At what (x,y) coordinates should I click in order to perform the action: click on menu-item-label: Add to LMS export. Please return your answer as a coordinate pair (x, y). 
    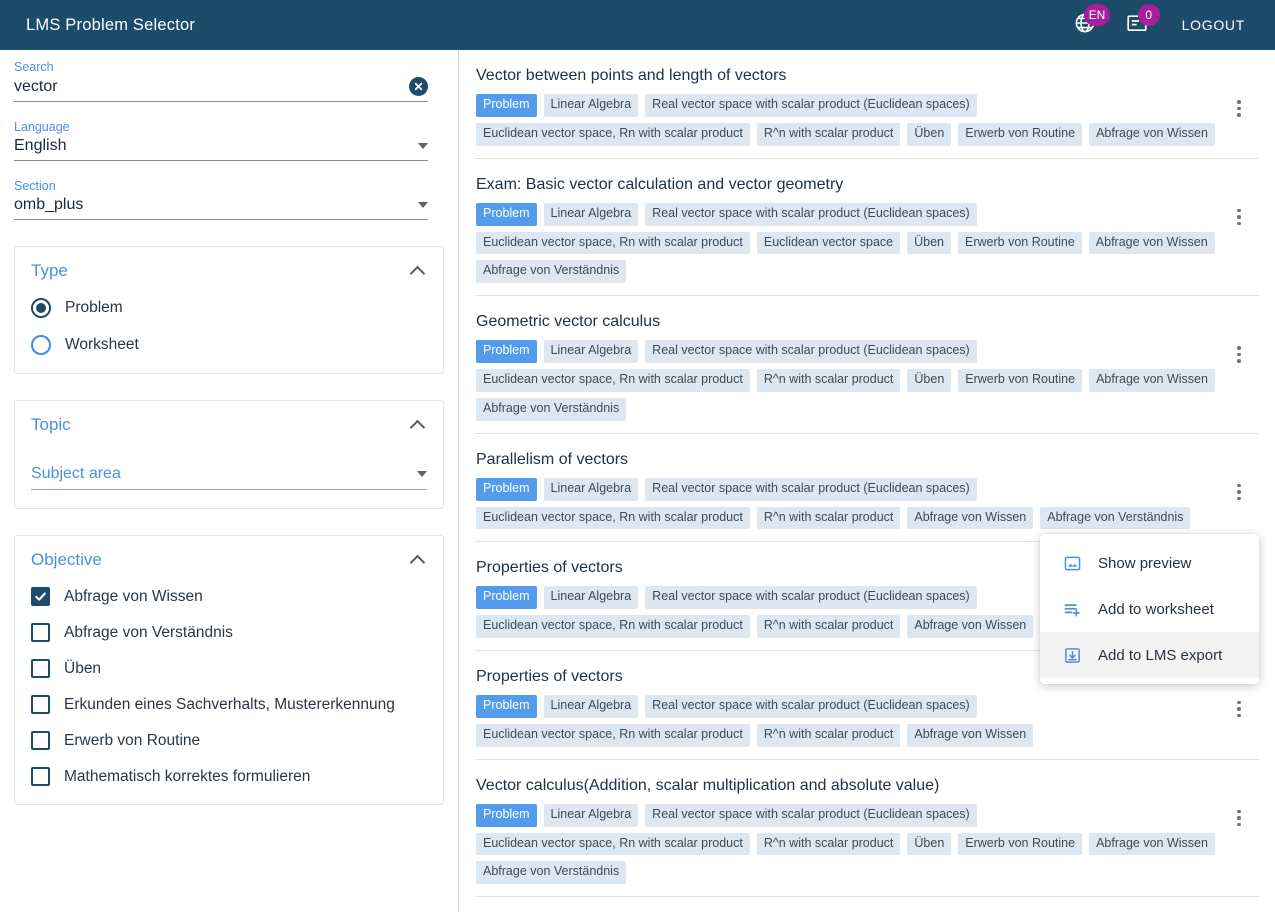
    Looking at the image, I should click on (1160, 655).